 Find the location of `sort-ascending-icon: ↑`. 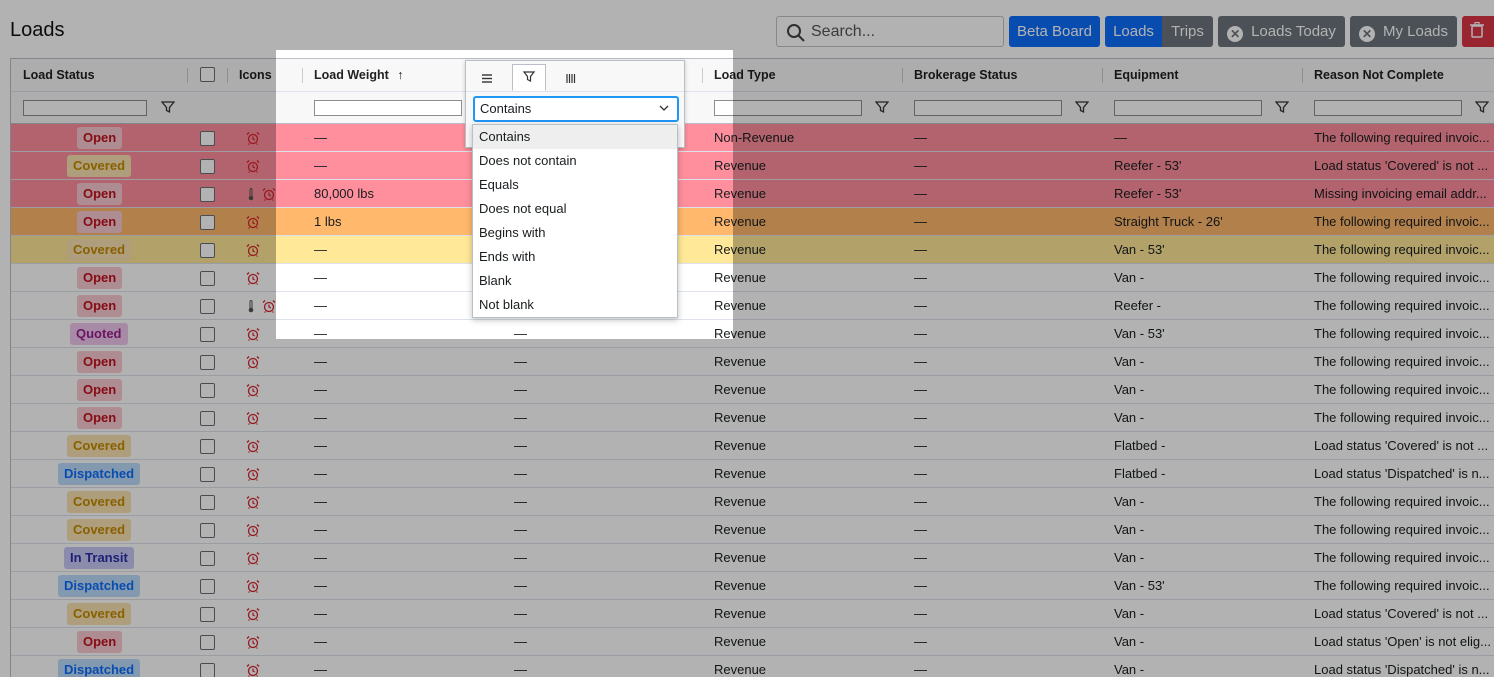

sort-ascending-icon: ↑ is located at coordinates (400, 75).